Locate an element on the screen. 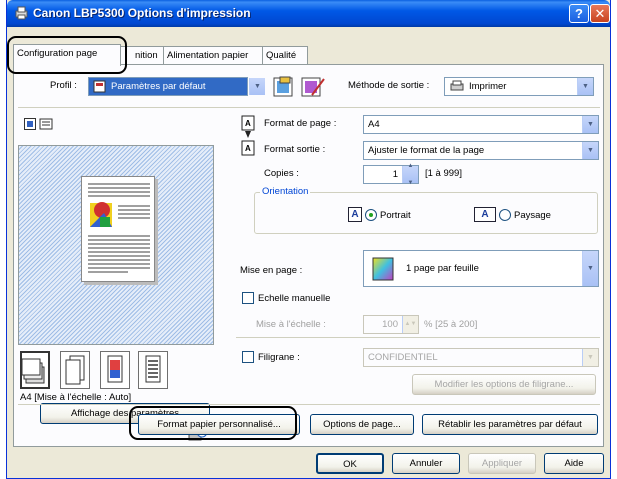 The image size is (617, 479). cancel-button: Annuler is located at coordinates (426, 463).